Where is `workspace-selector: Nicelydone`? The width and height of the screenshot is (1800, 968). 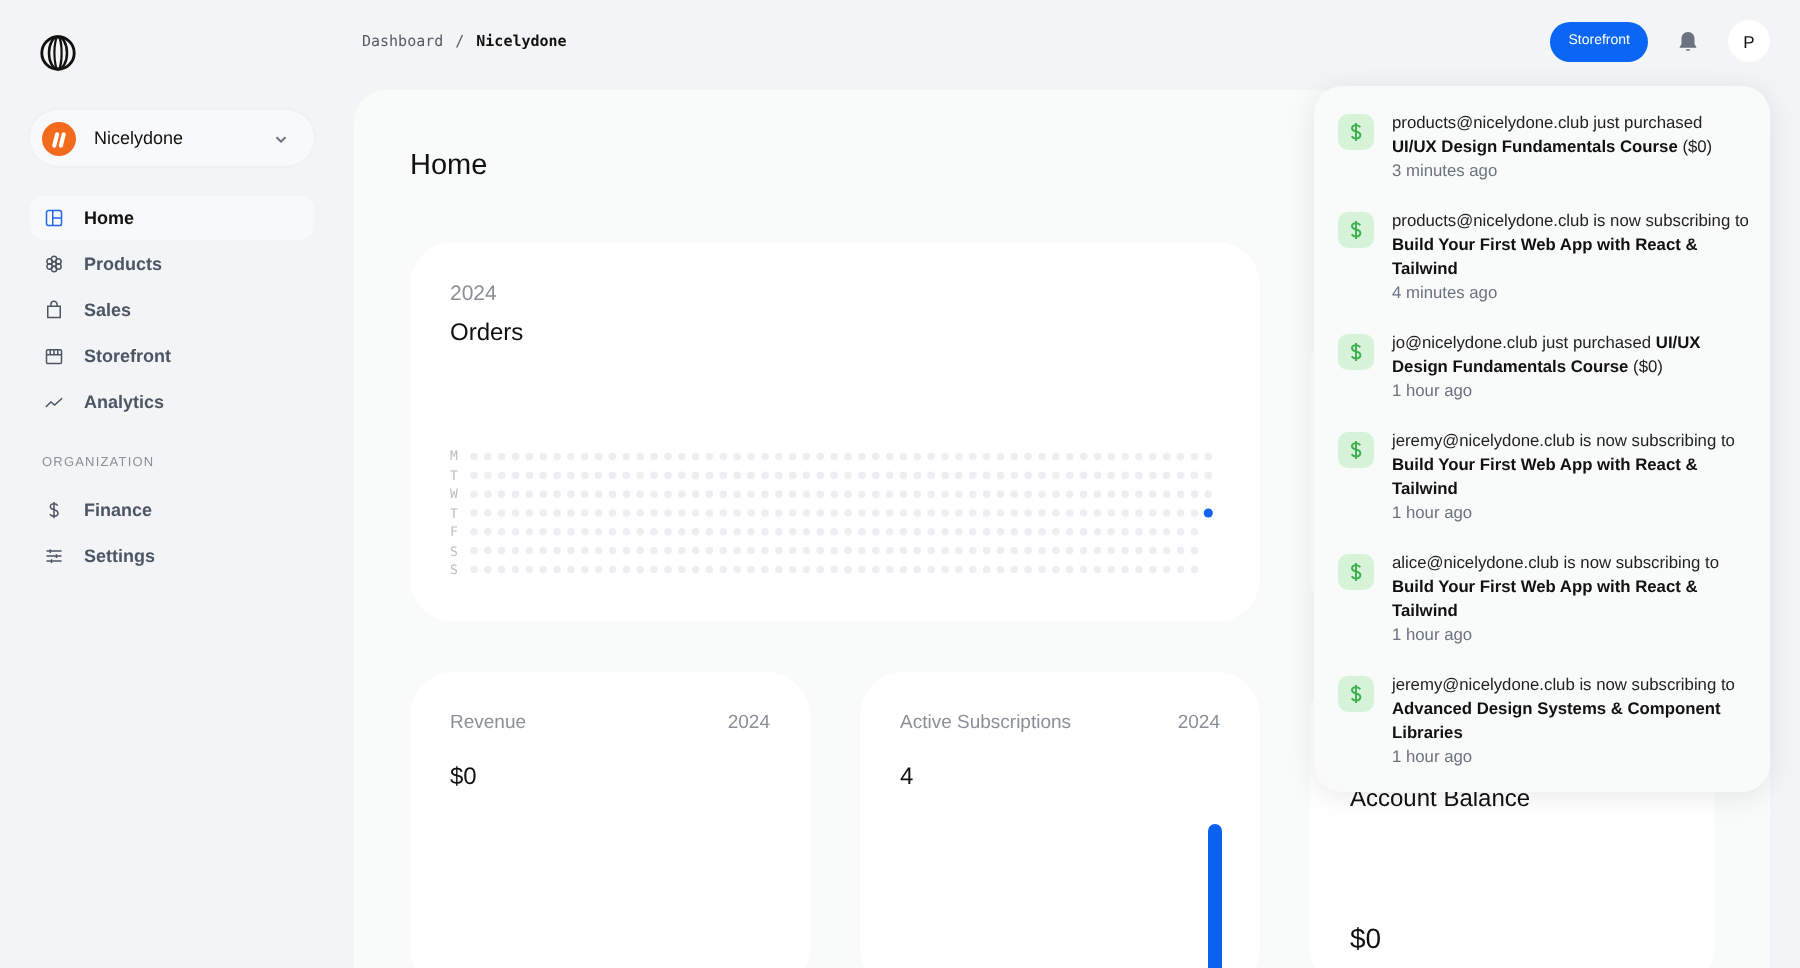 workspace-selector: Nicelydone is located at coordinates (172, 138).